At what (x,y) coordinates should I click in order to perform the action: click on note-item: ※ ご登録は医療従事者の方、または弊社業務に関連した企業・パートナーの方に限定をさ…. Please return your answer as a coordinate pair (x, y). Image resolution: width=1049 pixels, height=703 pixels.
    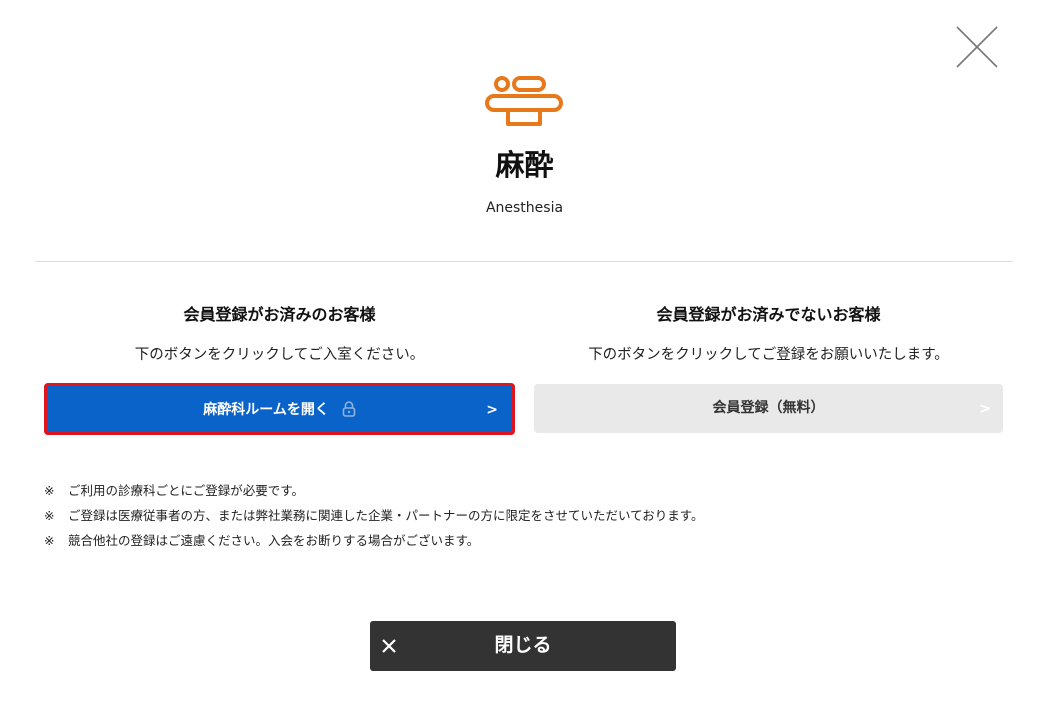
    Looking at the image, I should click on (374, 515).